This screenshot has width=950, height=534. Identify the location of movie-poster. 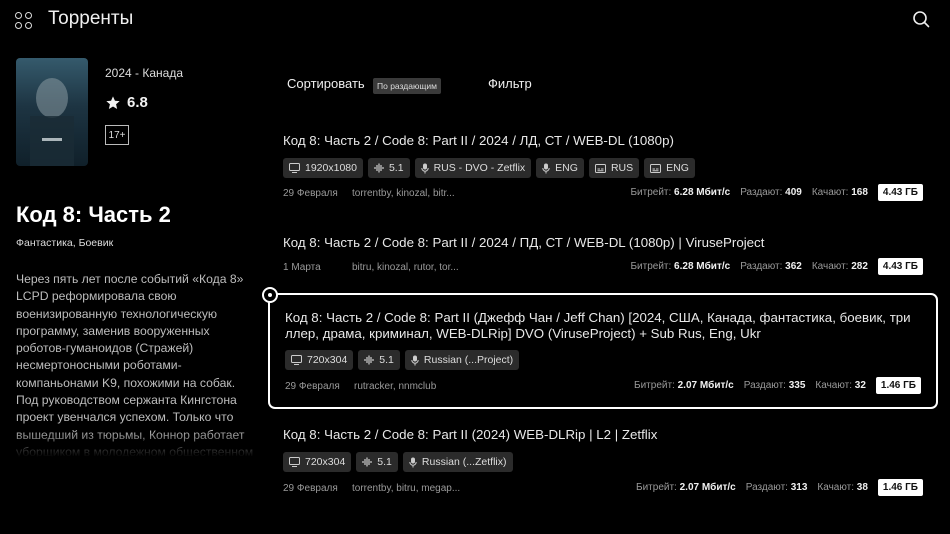
(52, 112).